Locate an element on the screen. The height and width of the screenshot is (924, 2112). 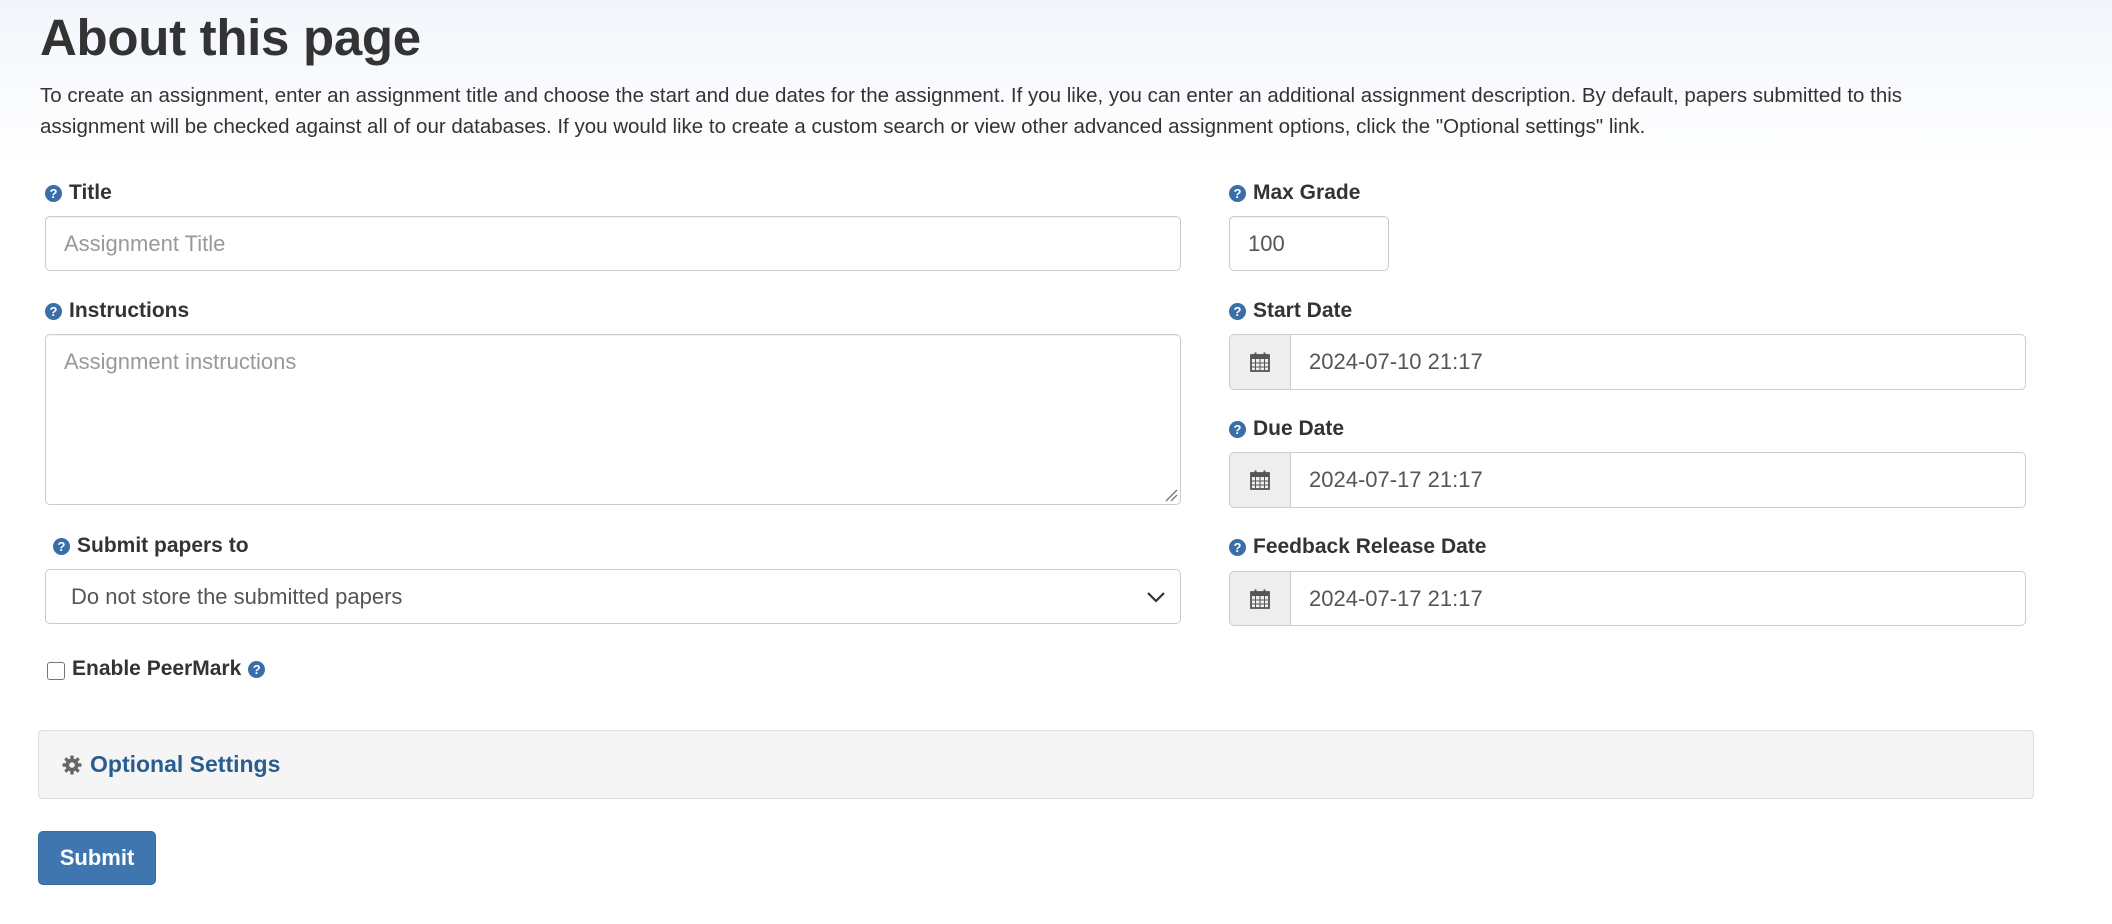
page-title: About this page is located at coordinates (230, 37).